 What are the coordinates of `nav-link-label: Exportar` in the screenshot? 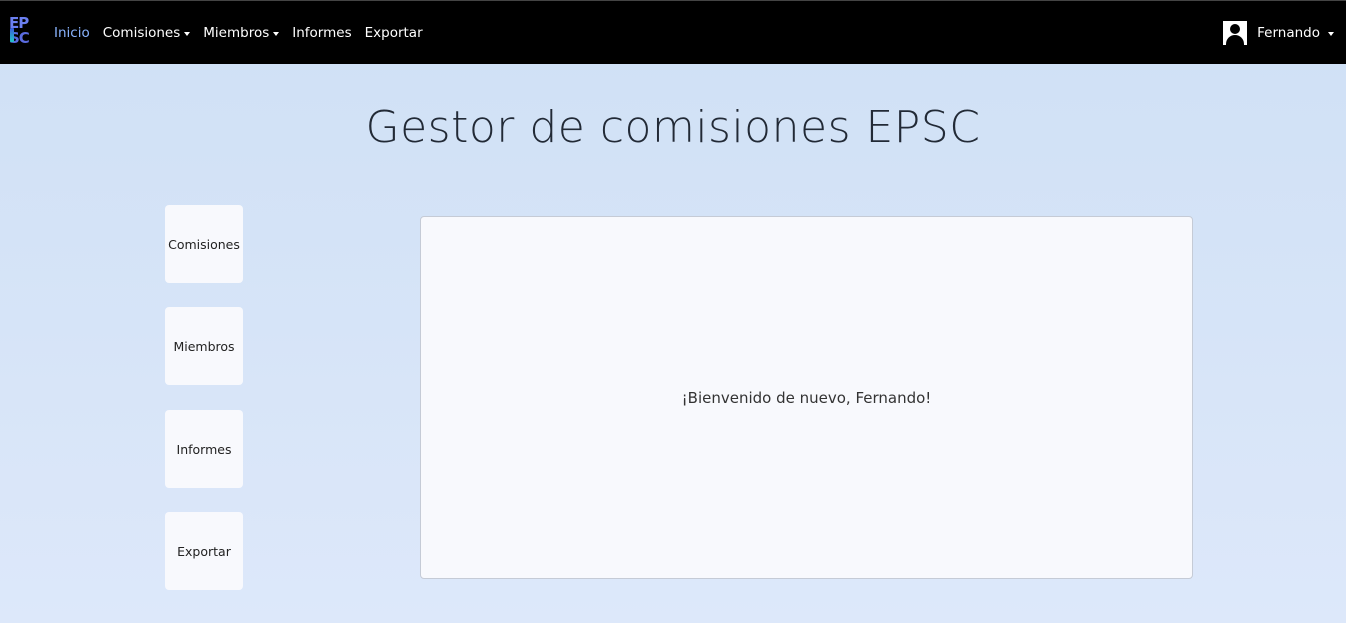 It's located at (393, 33).